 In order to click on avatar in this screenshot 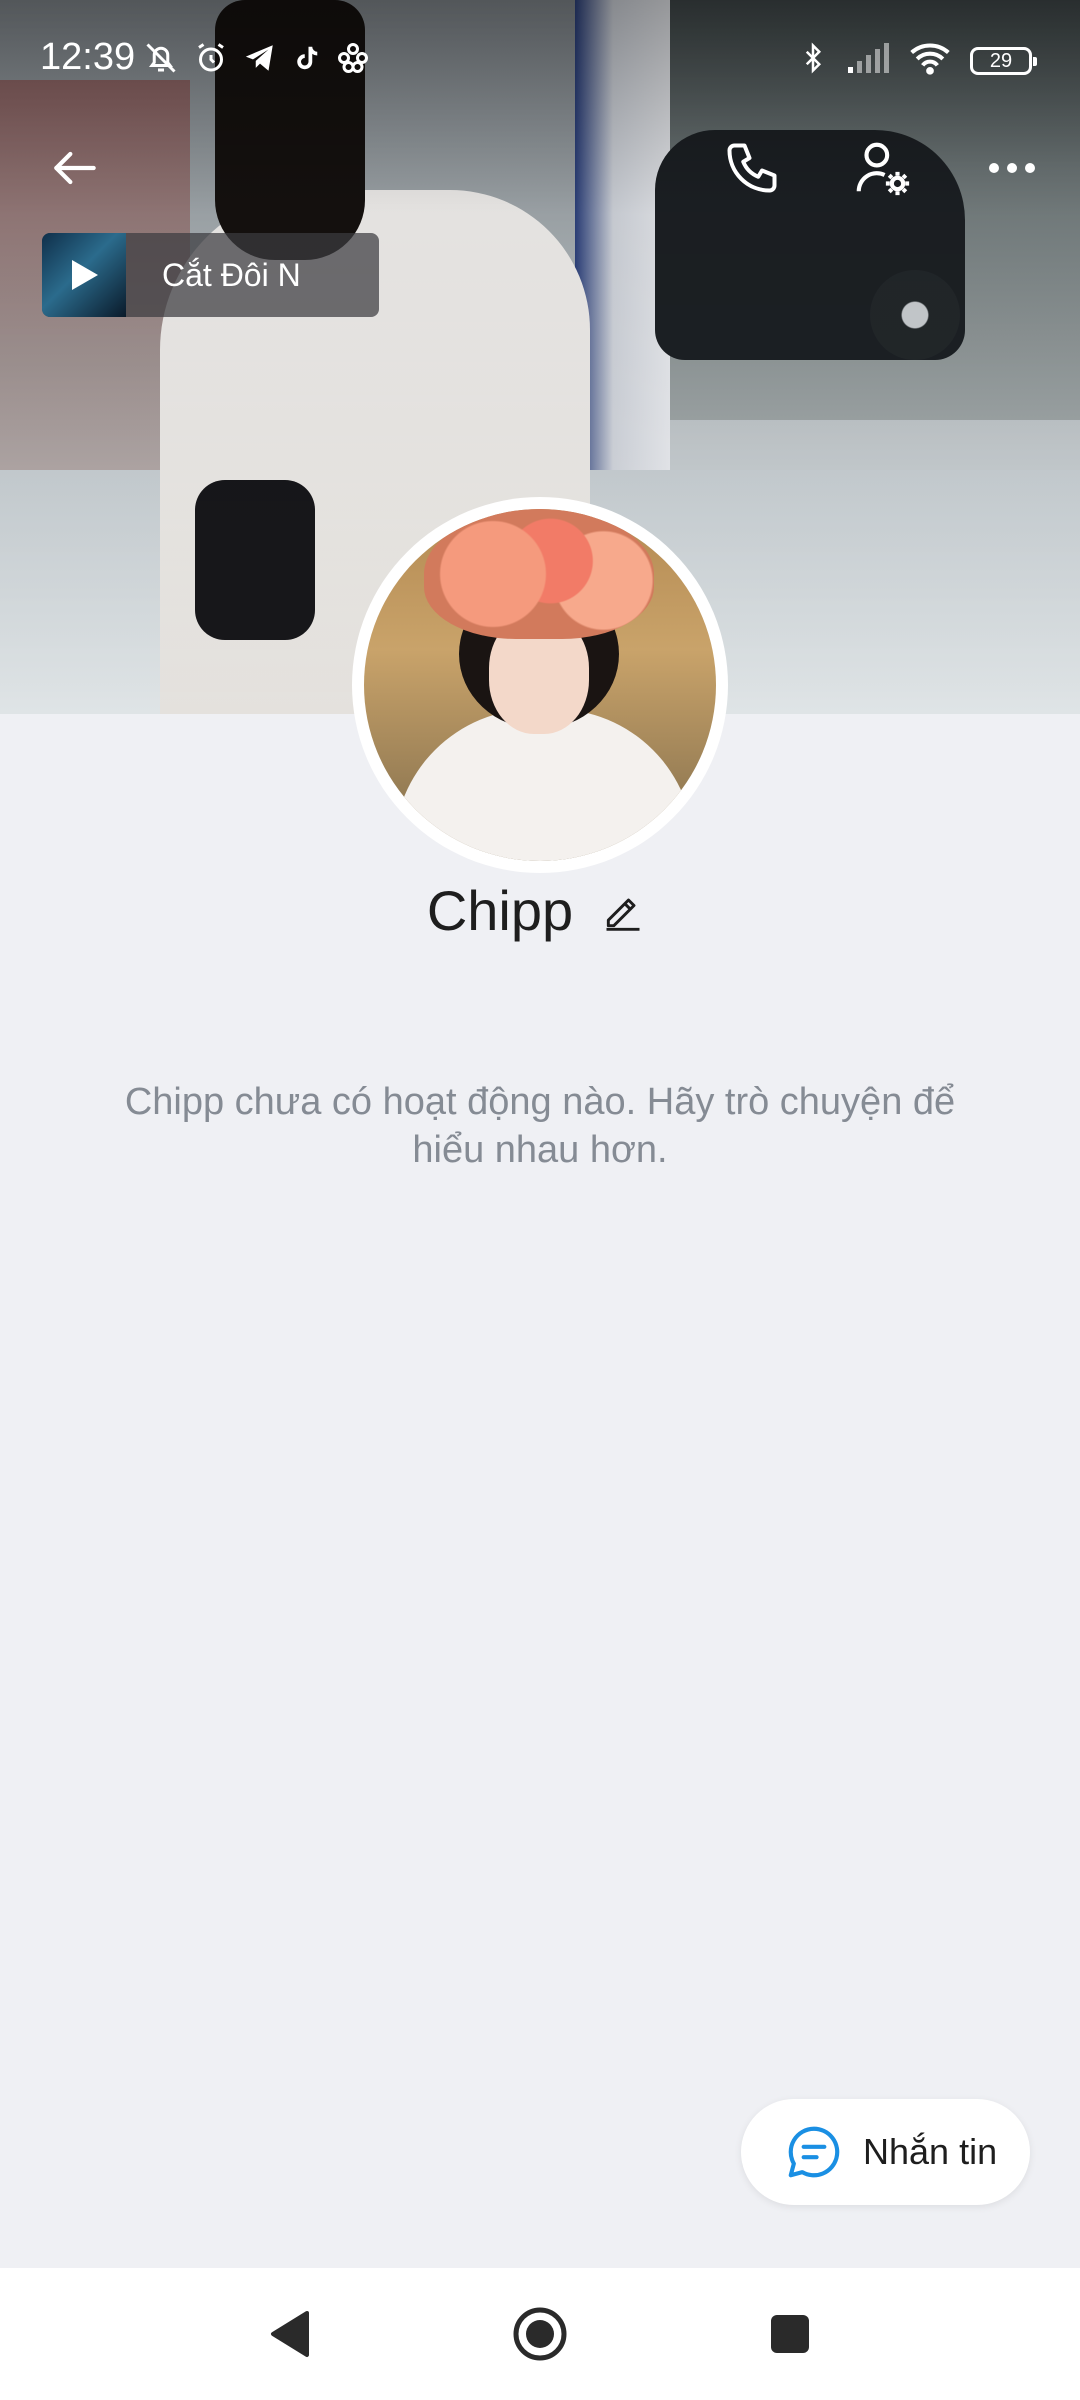, I will do `click(540, 685)`.